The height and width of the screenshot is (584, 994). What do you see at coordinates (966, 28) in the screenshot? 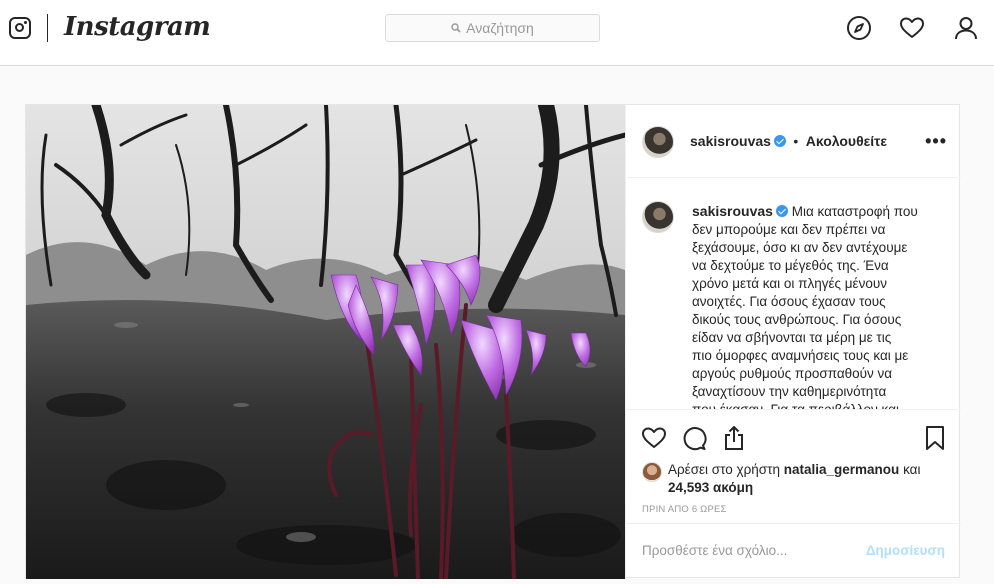
I see `profile-icon` at bounding box center [966, 28].